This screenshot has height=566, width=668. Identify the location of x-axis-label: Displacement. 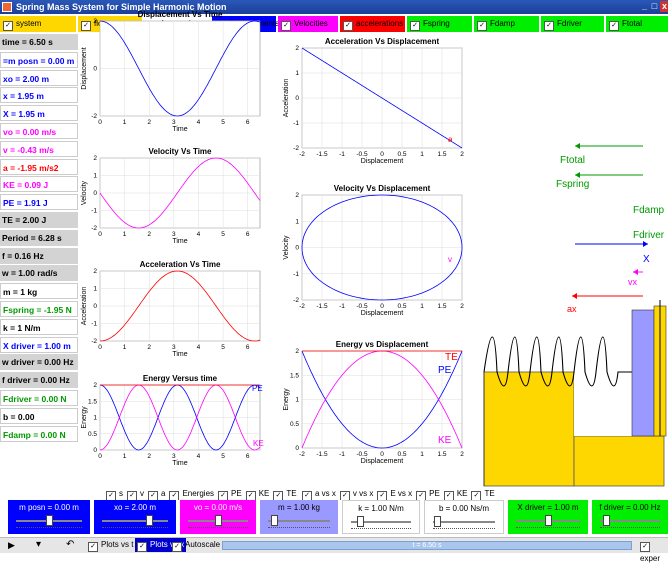
(382, 161).